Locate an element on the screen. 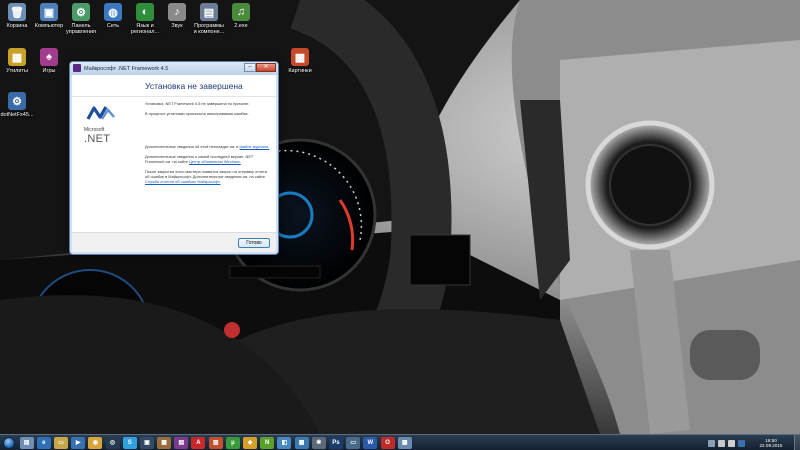 Image resolution: width=800 pixels, height=450 pixels. desktop-icon-label: Игры is located at coordinates (49, 71).